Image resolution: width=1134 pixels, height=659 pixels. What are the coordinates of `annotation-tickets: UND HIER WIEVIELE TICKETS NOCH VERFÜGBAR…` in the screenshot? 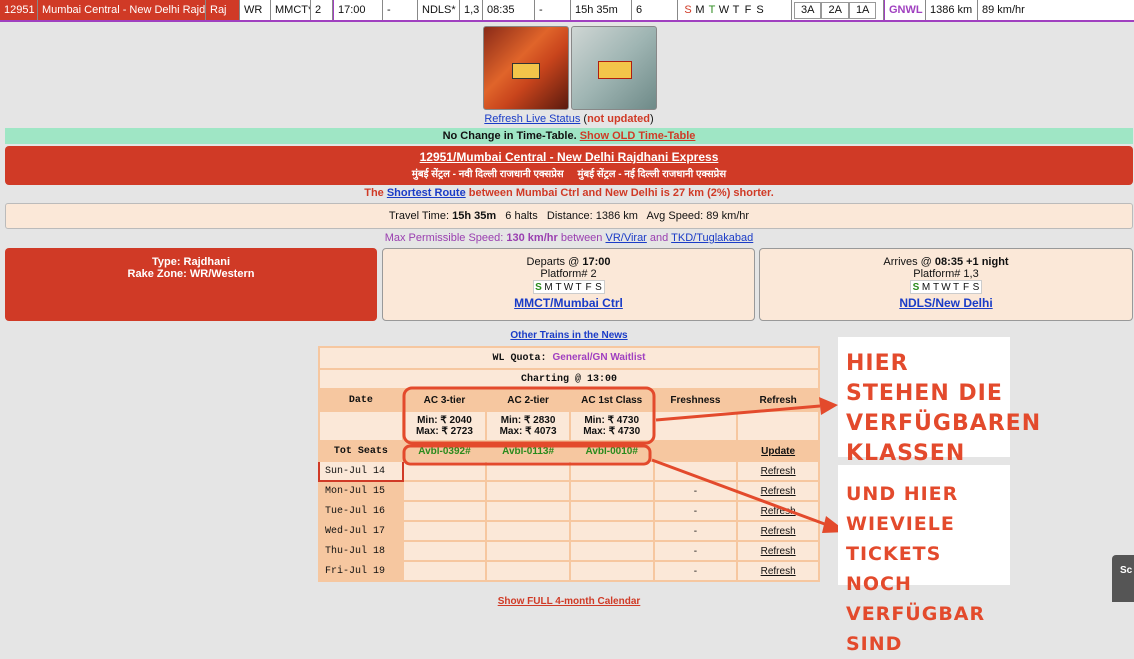 It's located at (924, 560).